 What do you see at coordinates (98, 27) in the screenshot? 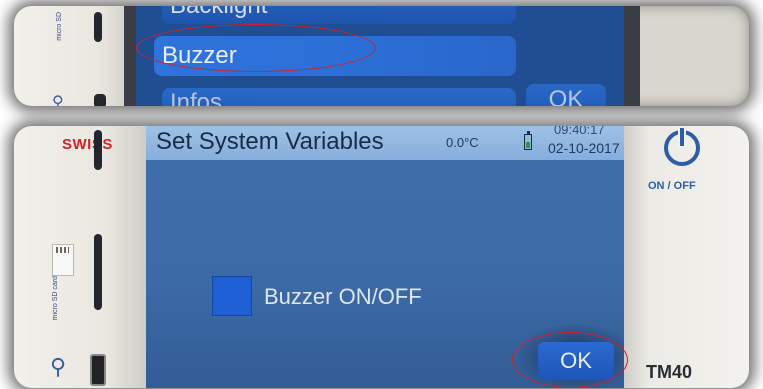
I see `sd-slot` at bounding box center [98, 27].